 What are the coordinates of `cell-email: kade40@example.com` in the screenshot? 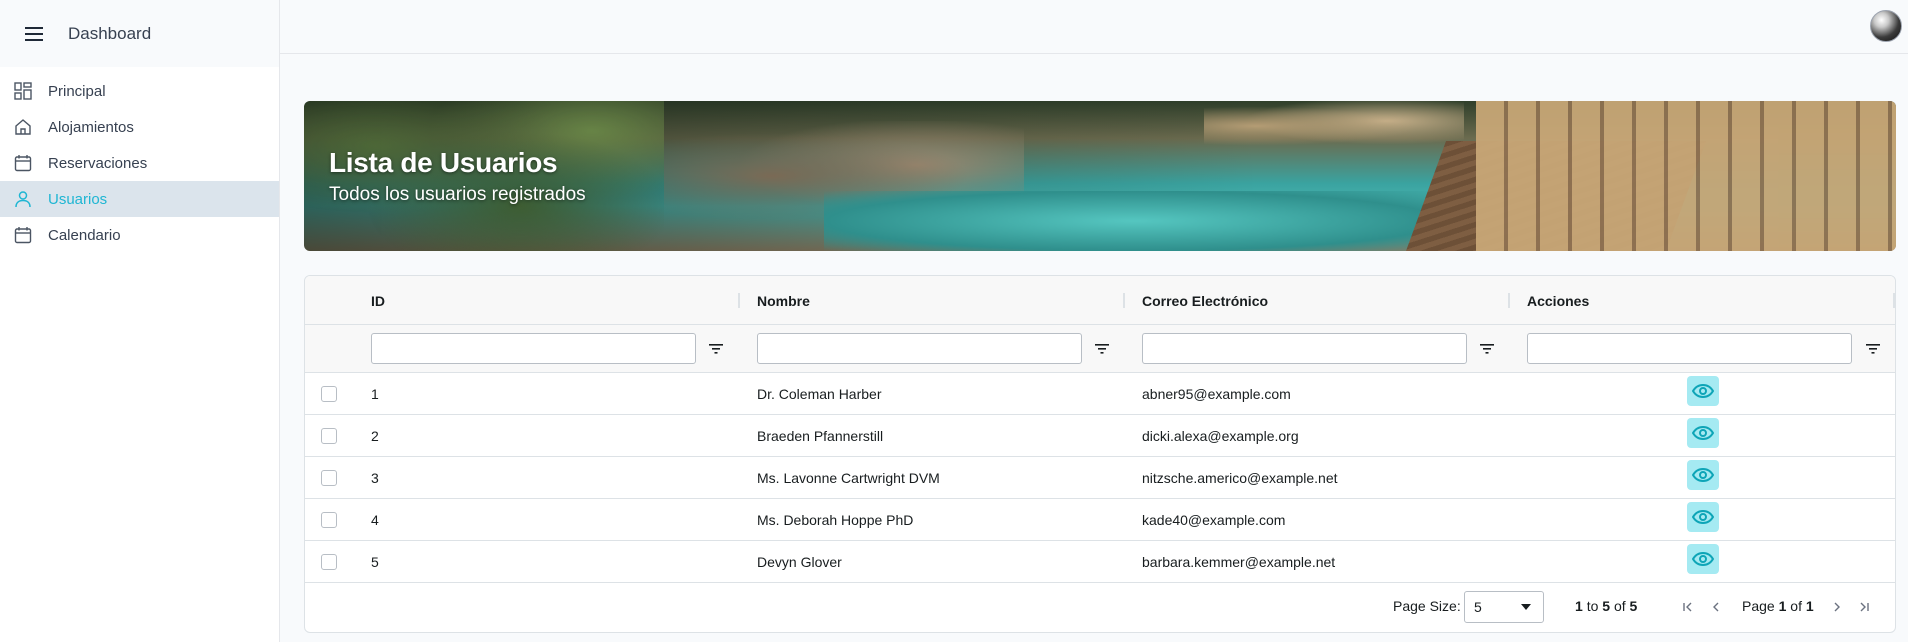 It's located at (1214, 520).